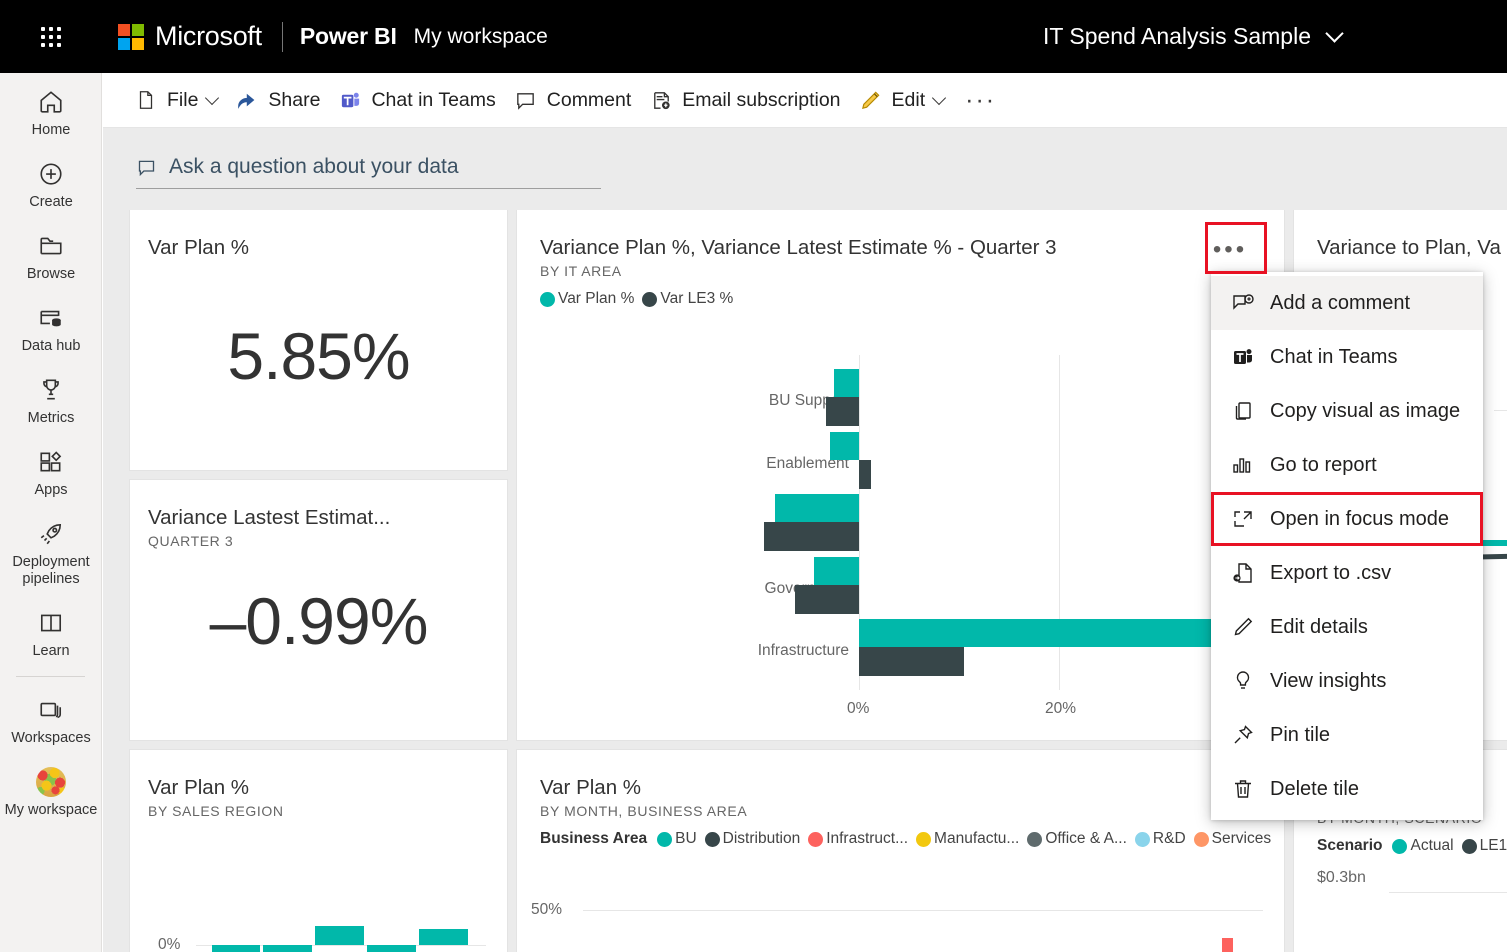 This screenshot has width=1507, height=952. Describe the element at coordinates (1241, 838) in the screenshot. I see `legend-label: Services` at that location.